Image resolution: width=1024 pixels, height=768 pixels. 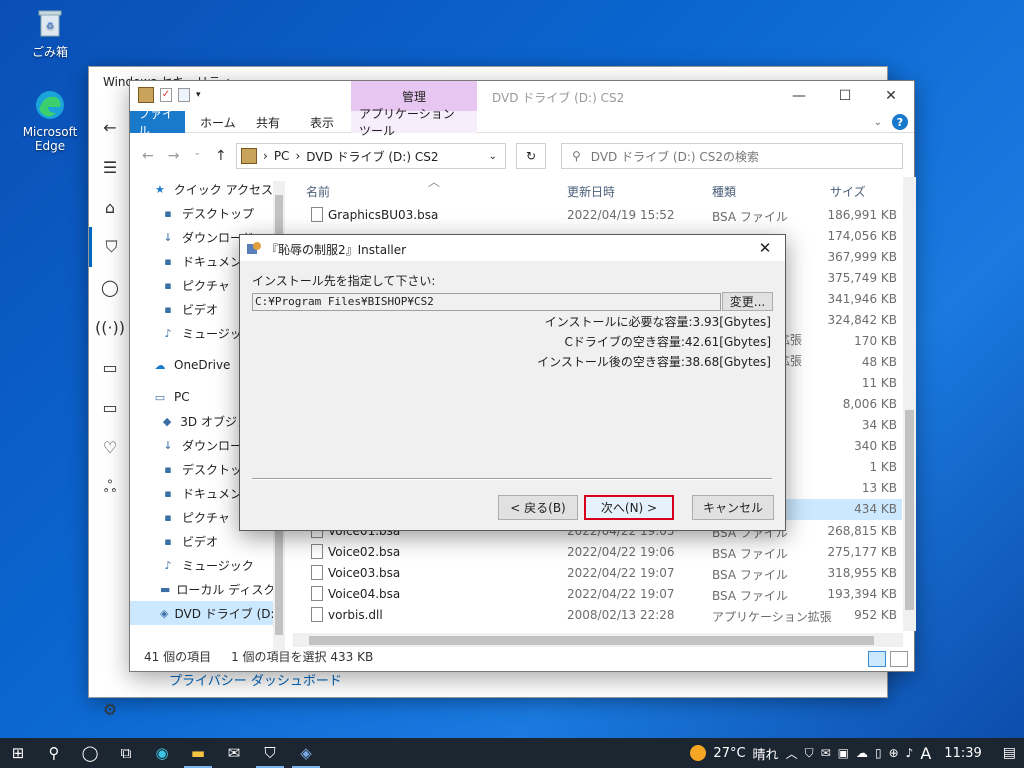 I want to click on usb-device-icon: ▯, so click(x=878, y=753).